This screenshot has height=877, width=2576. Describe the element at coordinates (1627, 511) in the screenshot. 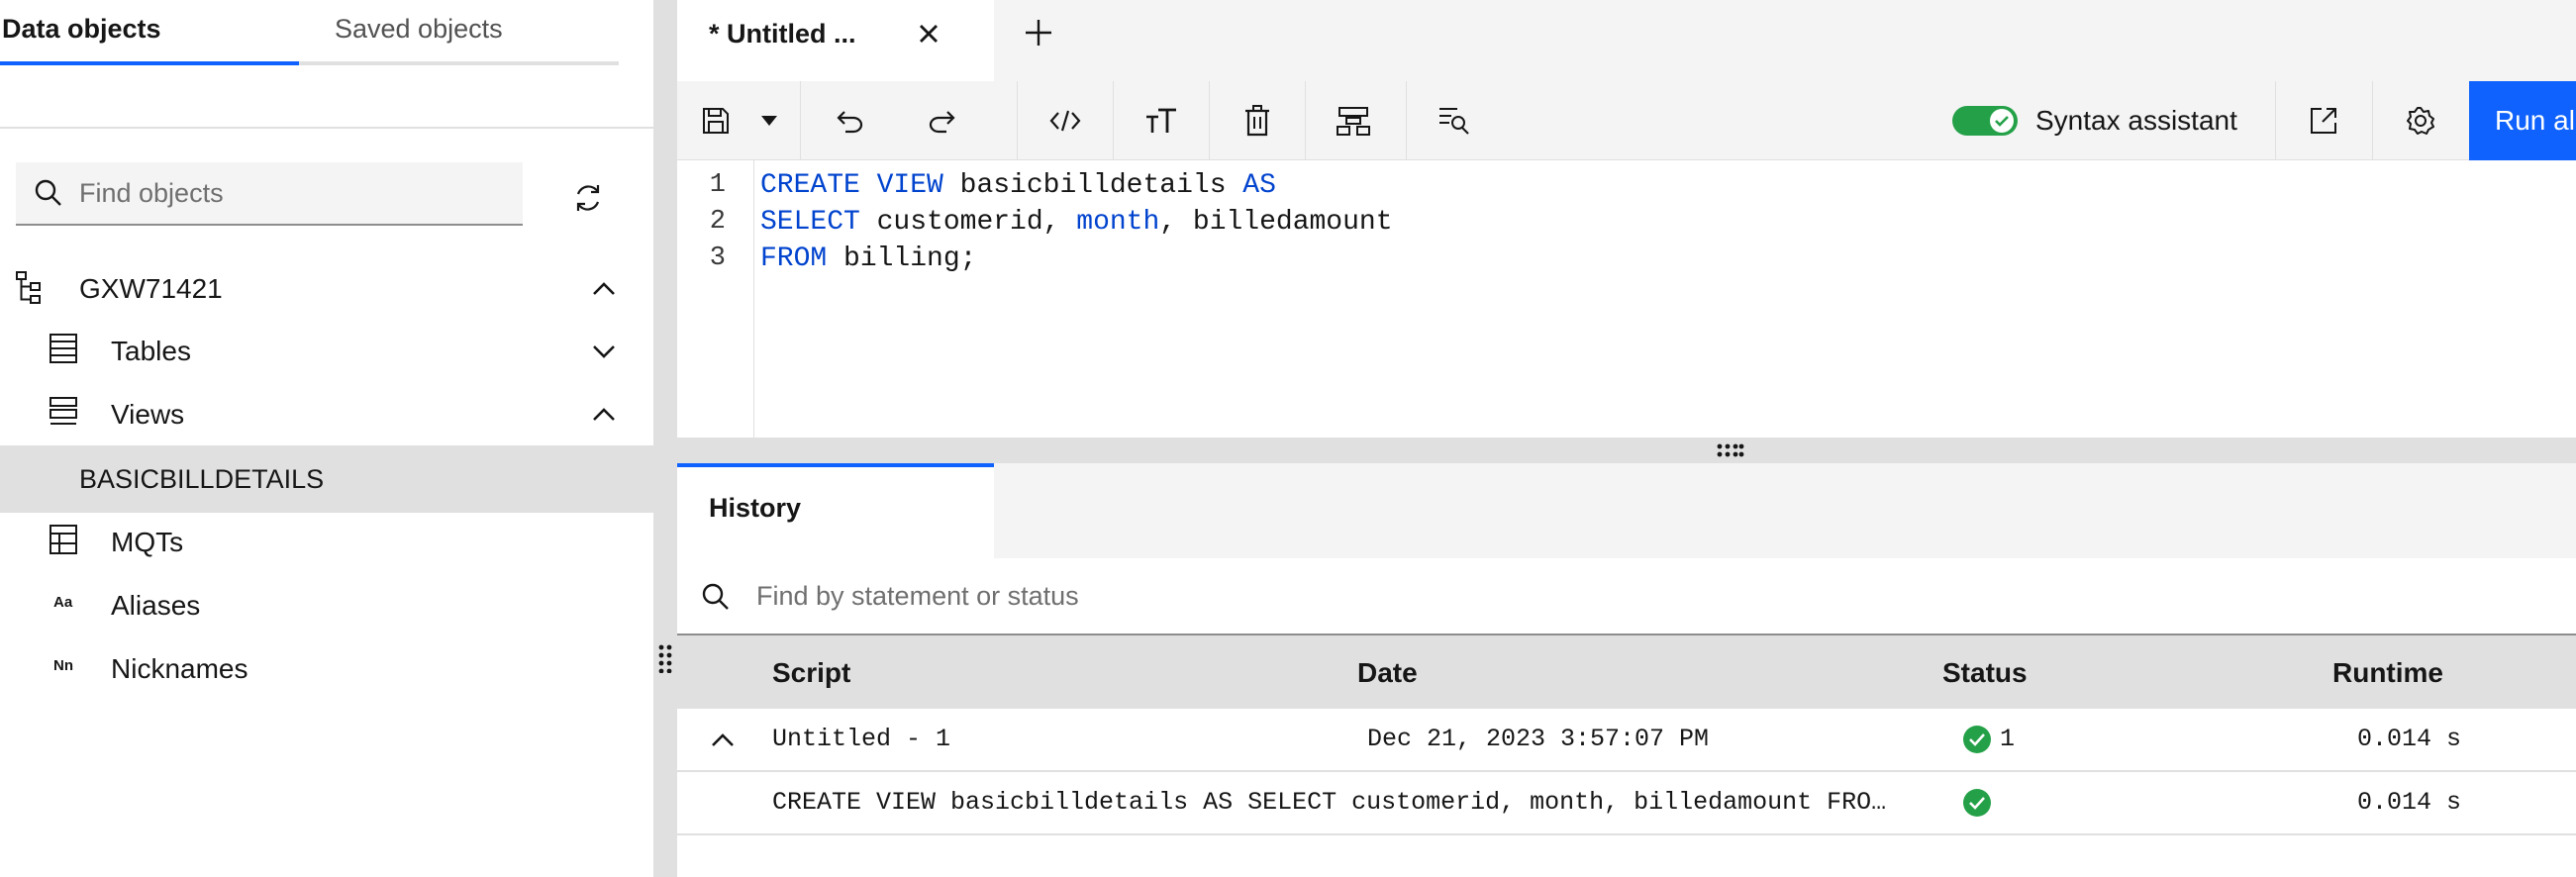

I see `results-tab-bar: History` at that location.